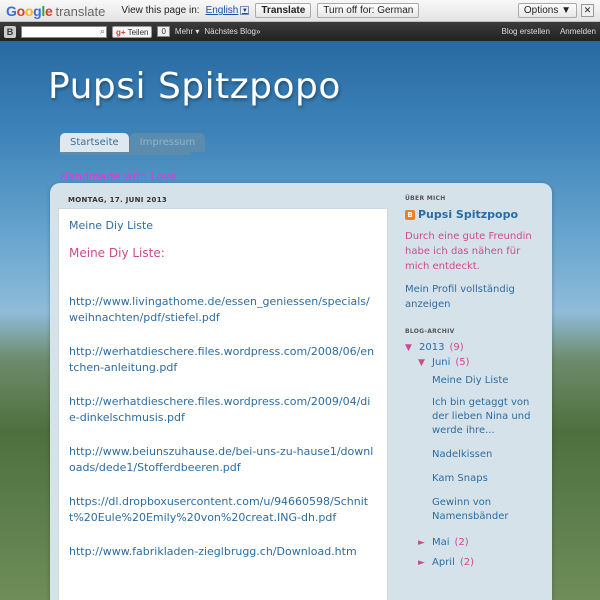  What do you see at coordinates (578, 31) in the screenshot?
I see `login-link: Anmelden` at bounding box center [578, 31].